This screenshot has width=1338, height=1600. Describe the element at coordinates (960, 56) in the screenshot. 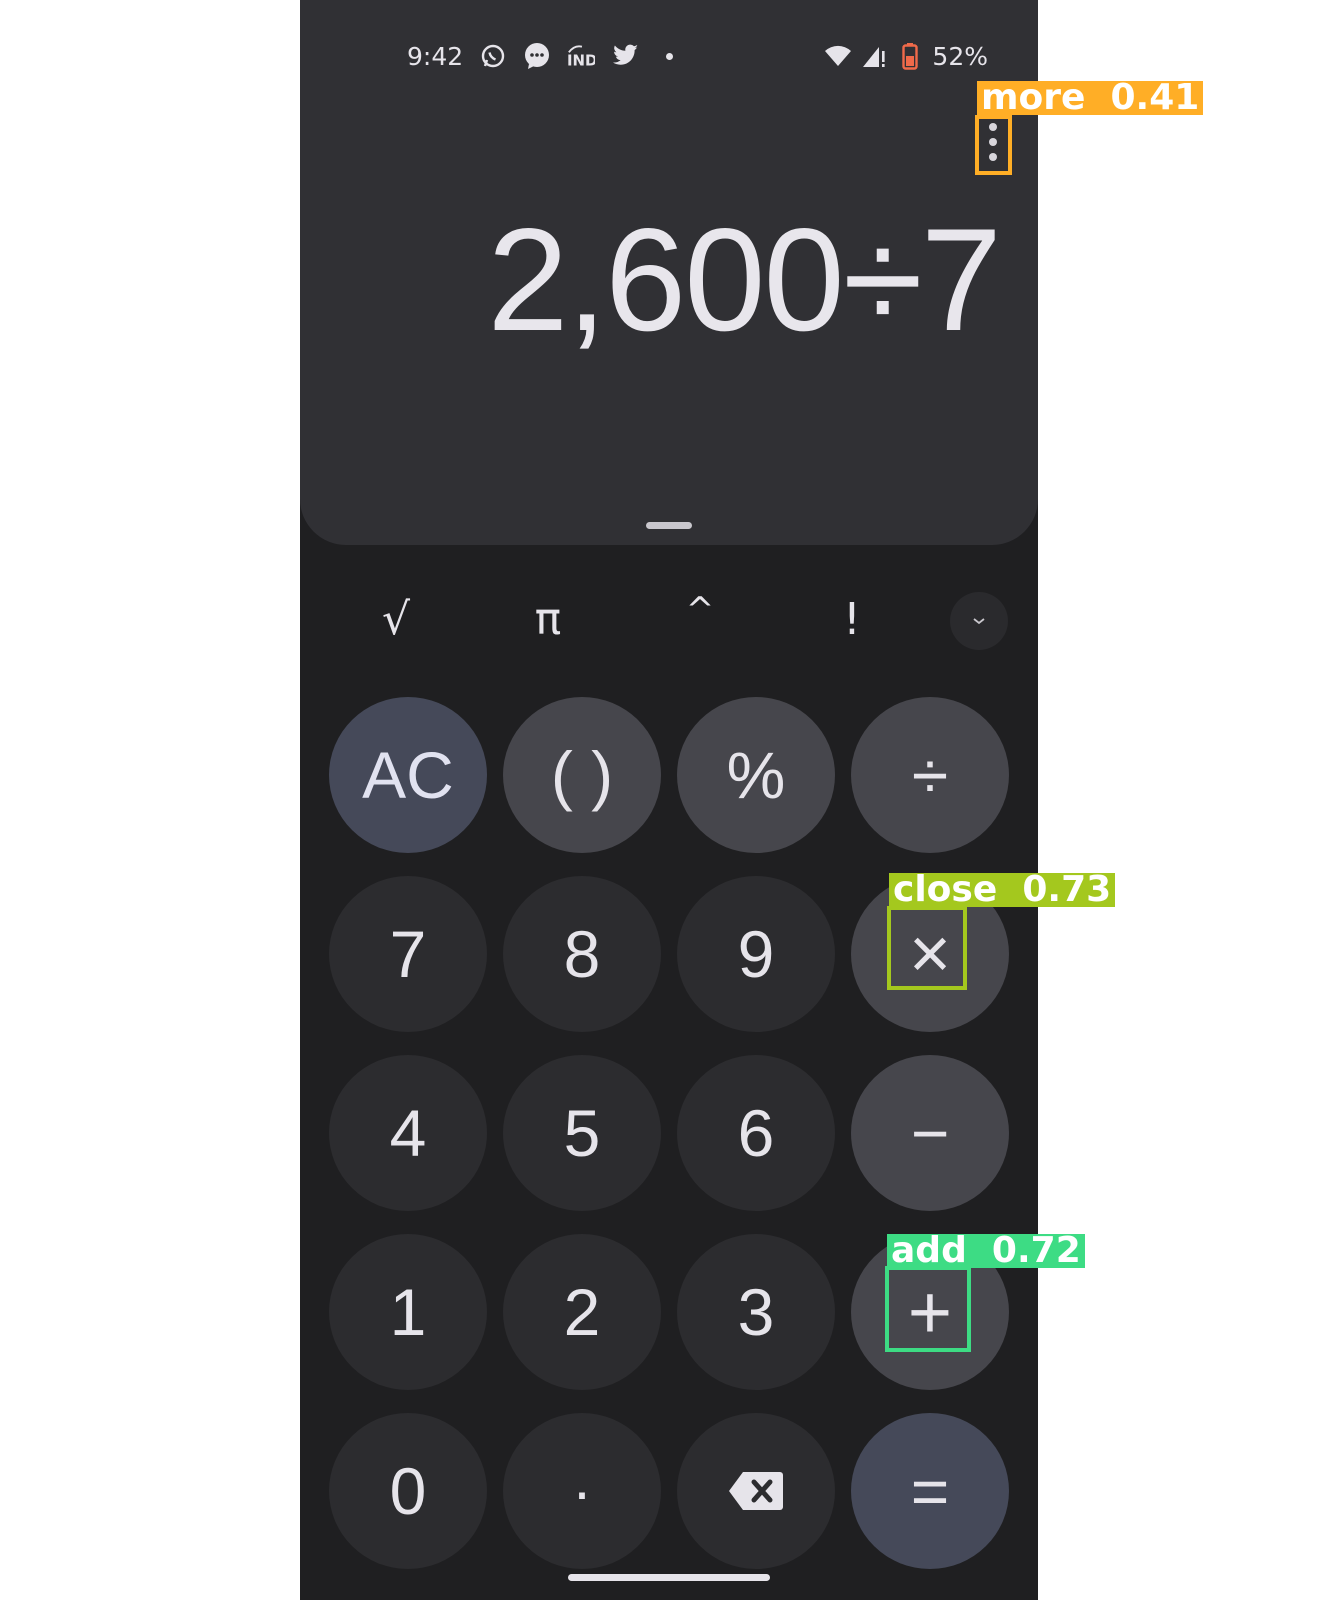

I see `battery-percent: 52%` at that location.